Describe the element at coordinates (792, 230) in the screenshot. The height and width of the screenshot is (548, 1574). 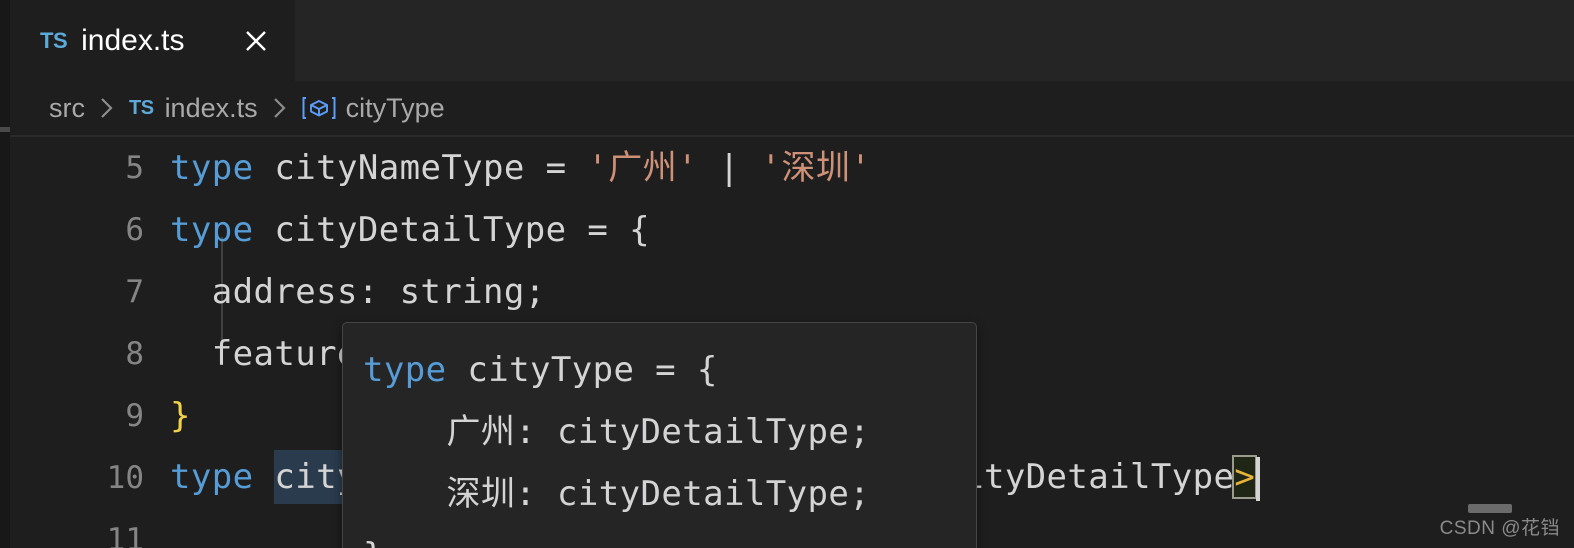
I see `code-line-6: 6 type cityDetailType = {` at that location.